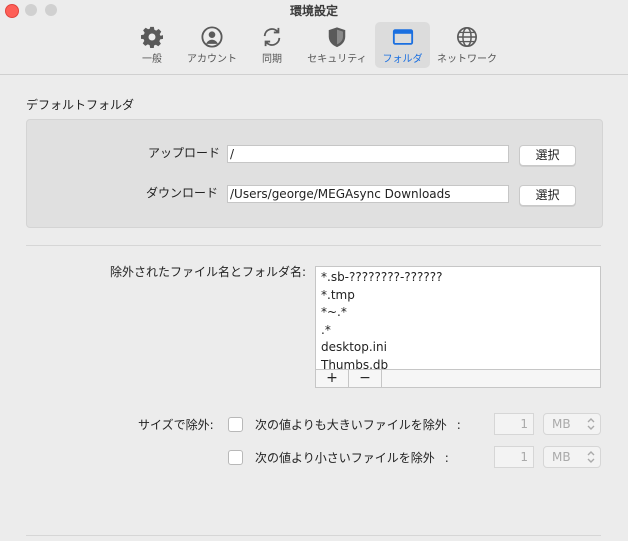  Describe the element at coordinates (467, 59) in the screenshot. I see `tab-label: ネットワーク` at that location.